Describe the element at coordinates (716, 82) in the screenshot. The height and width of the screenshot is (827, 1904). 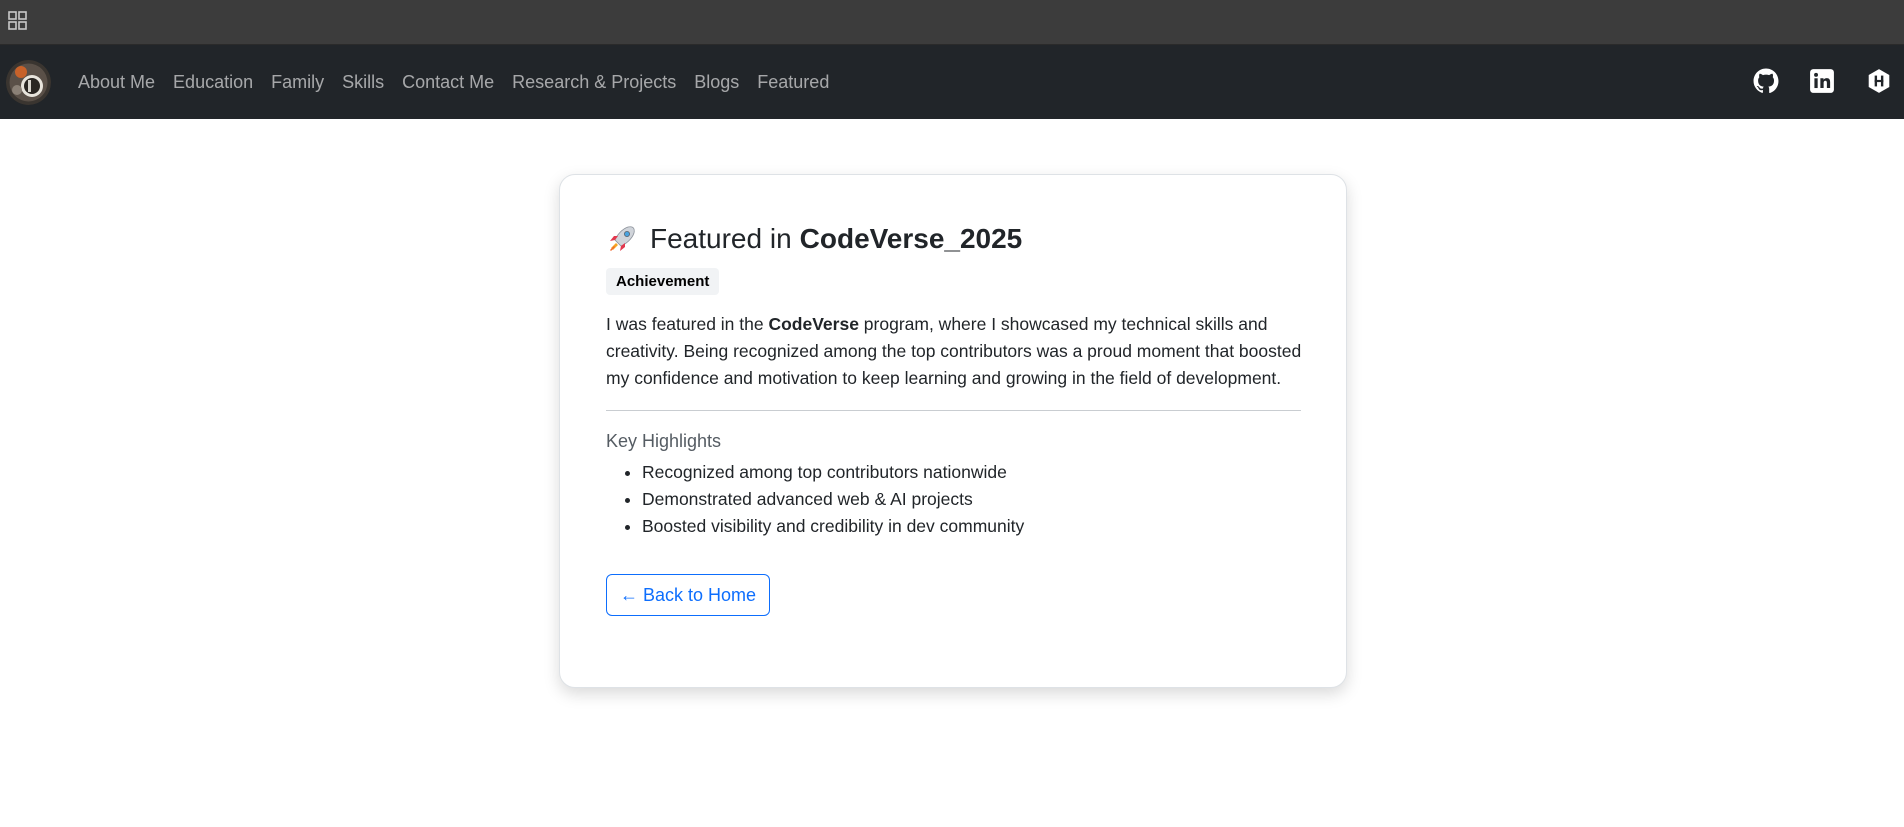
I see `nav-link-blogs: Blogs` at that location.